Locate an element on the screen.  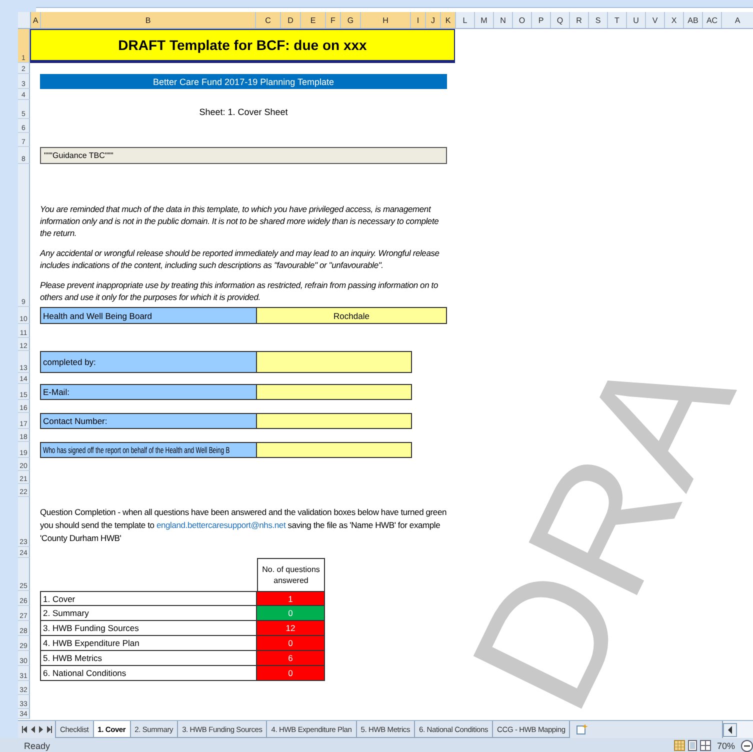
column-header: K is located at coordinates (448, 20).